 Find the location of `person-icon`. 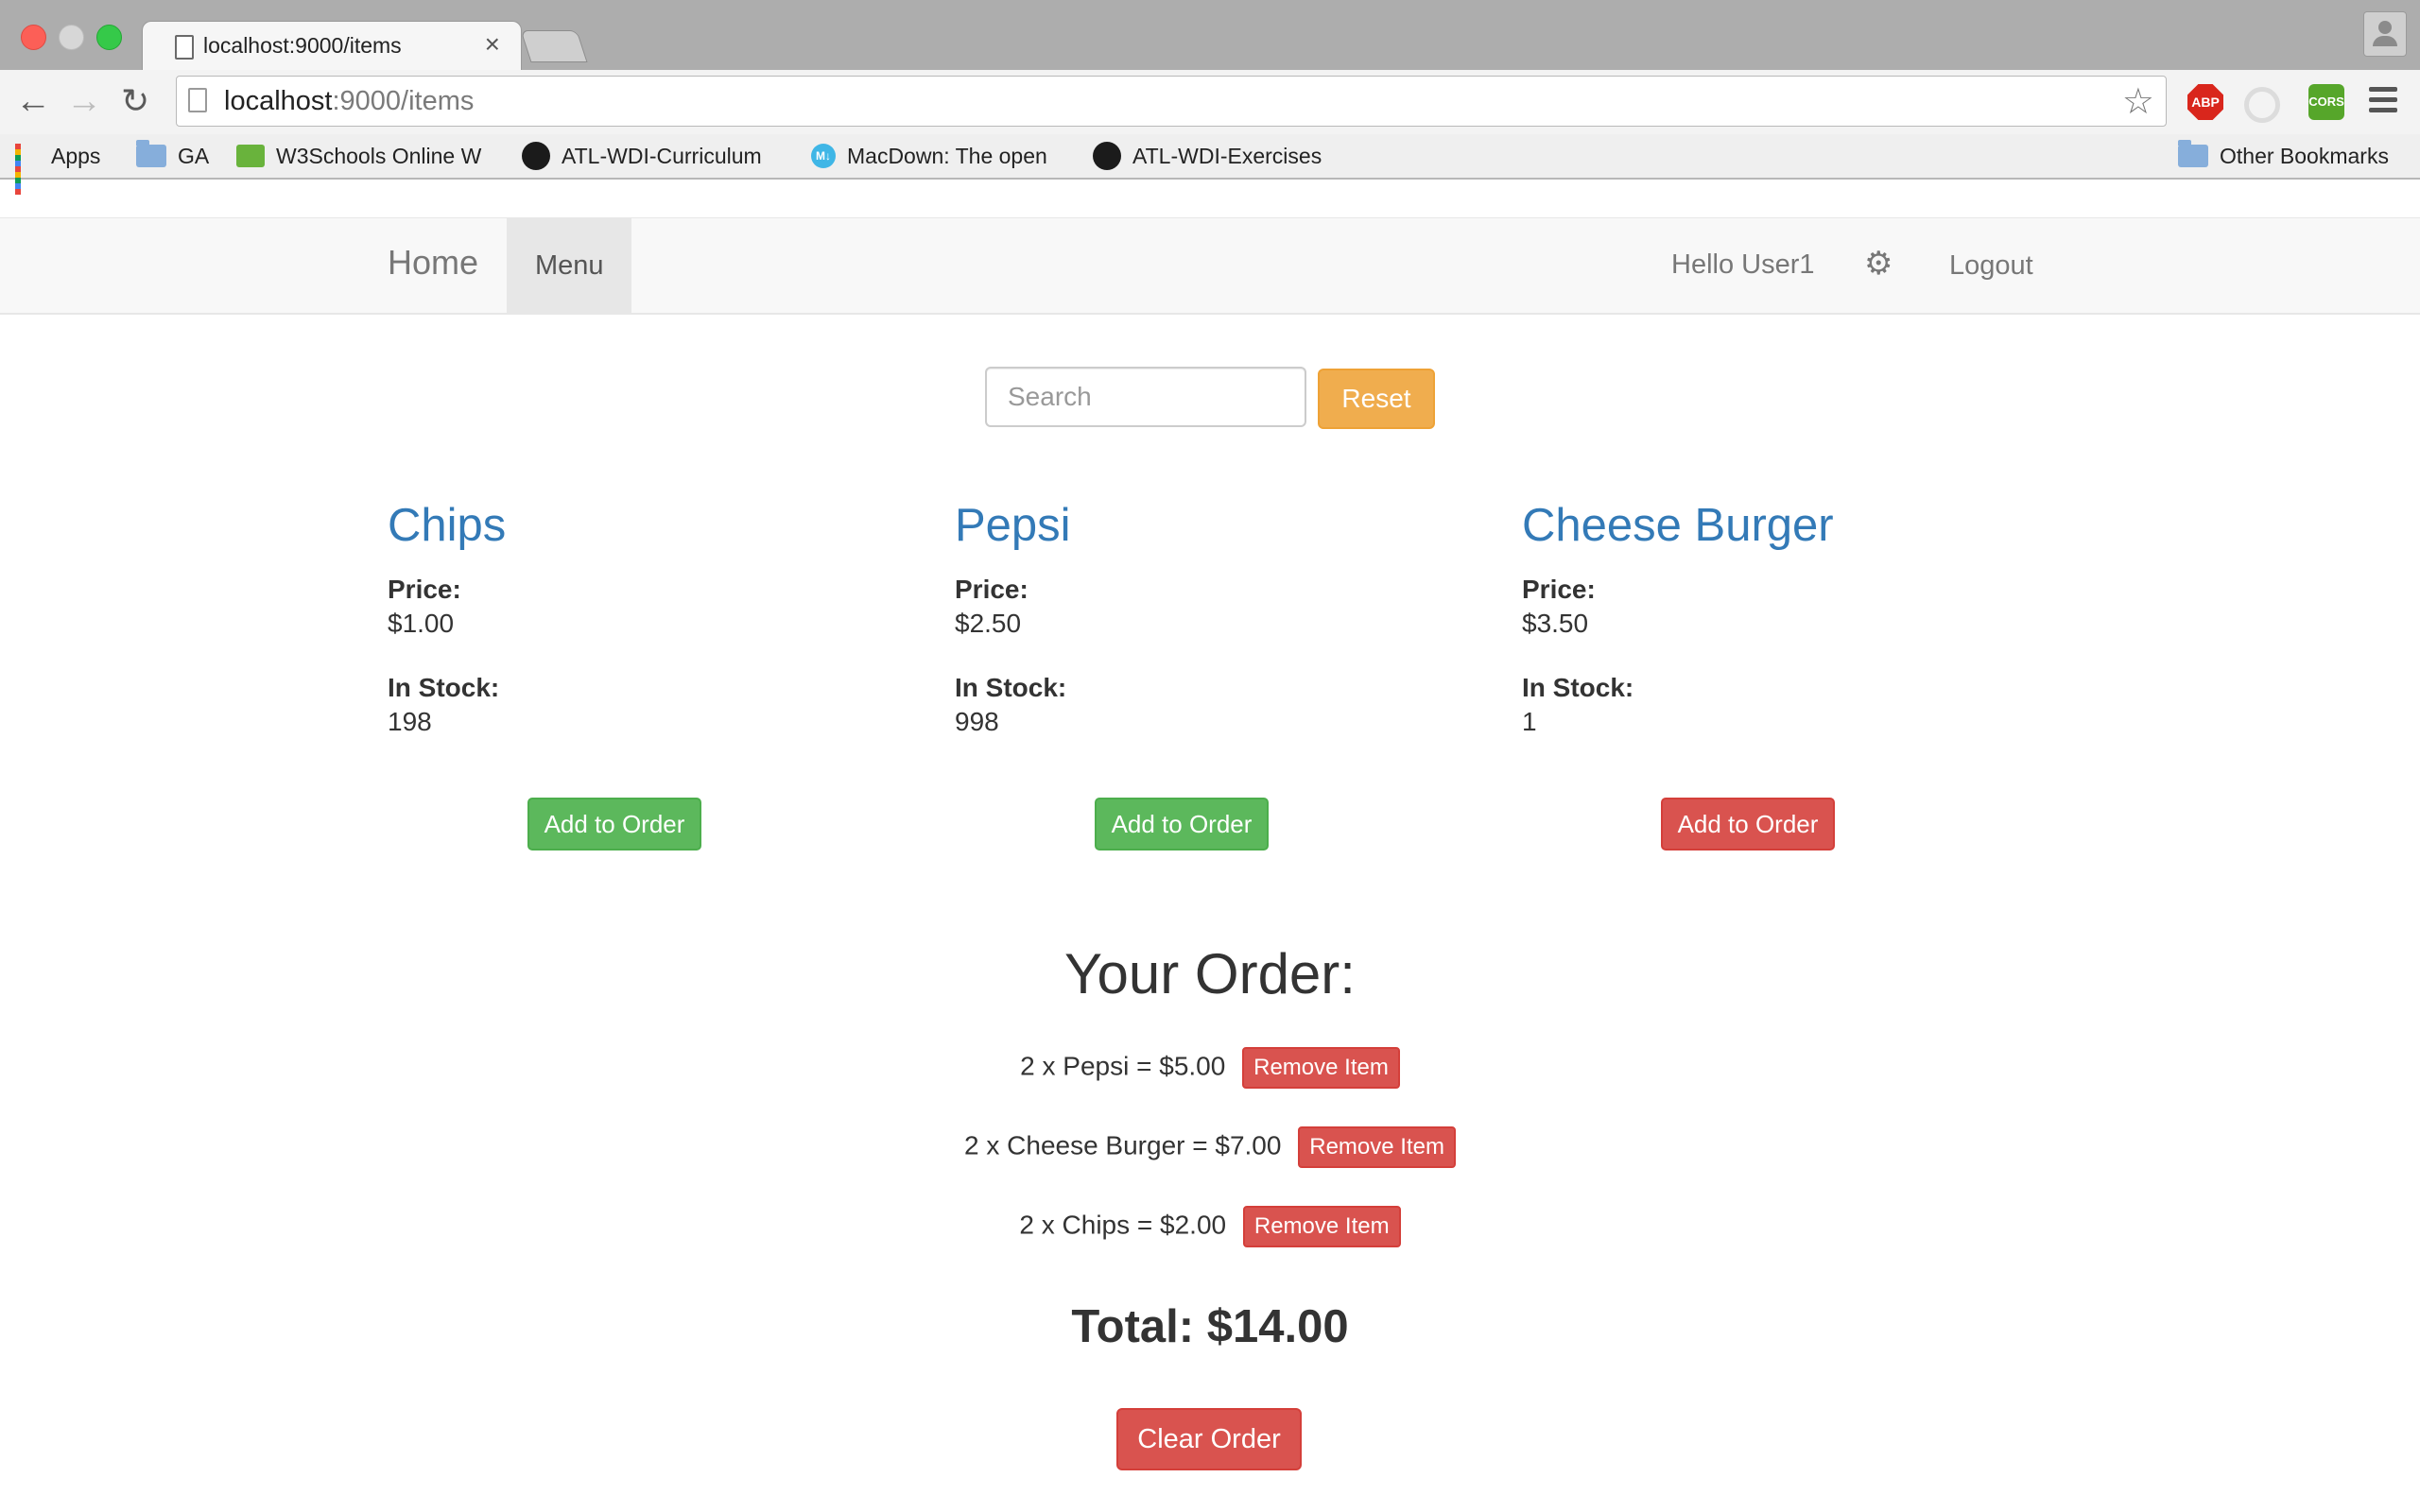

person-icon is located at coordinates (2385, 27).